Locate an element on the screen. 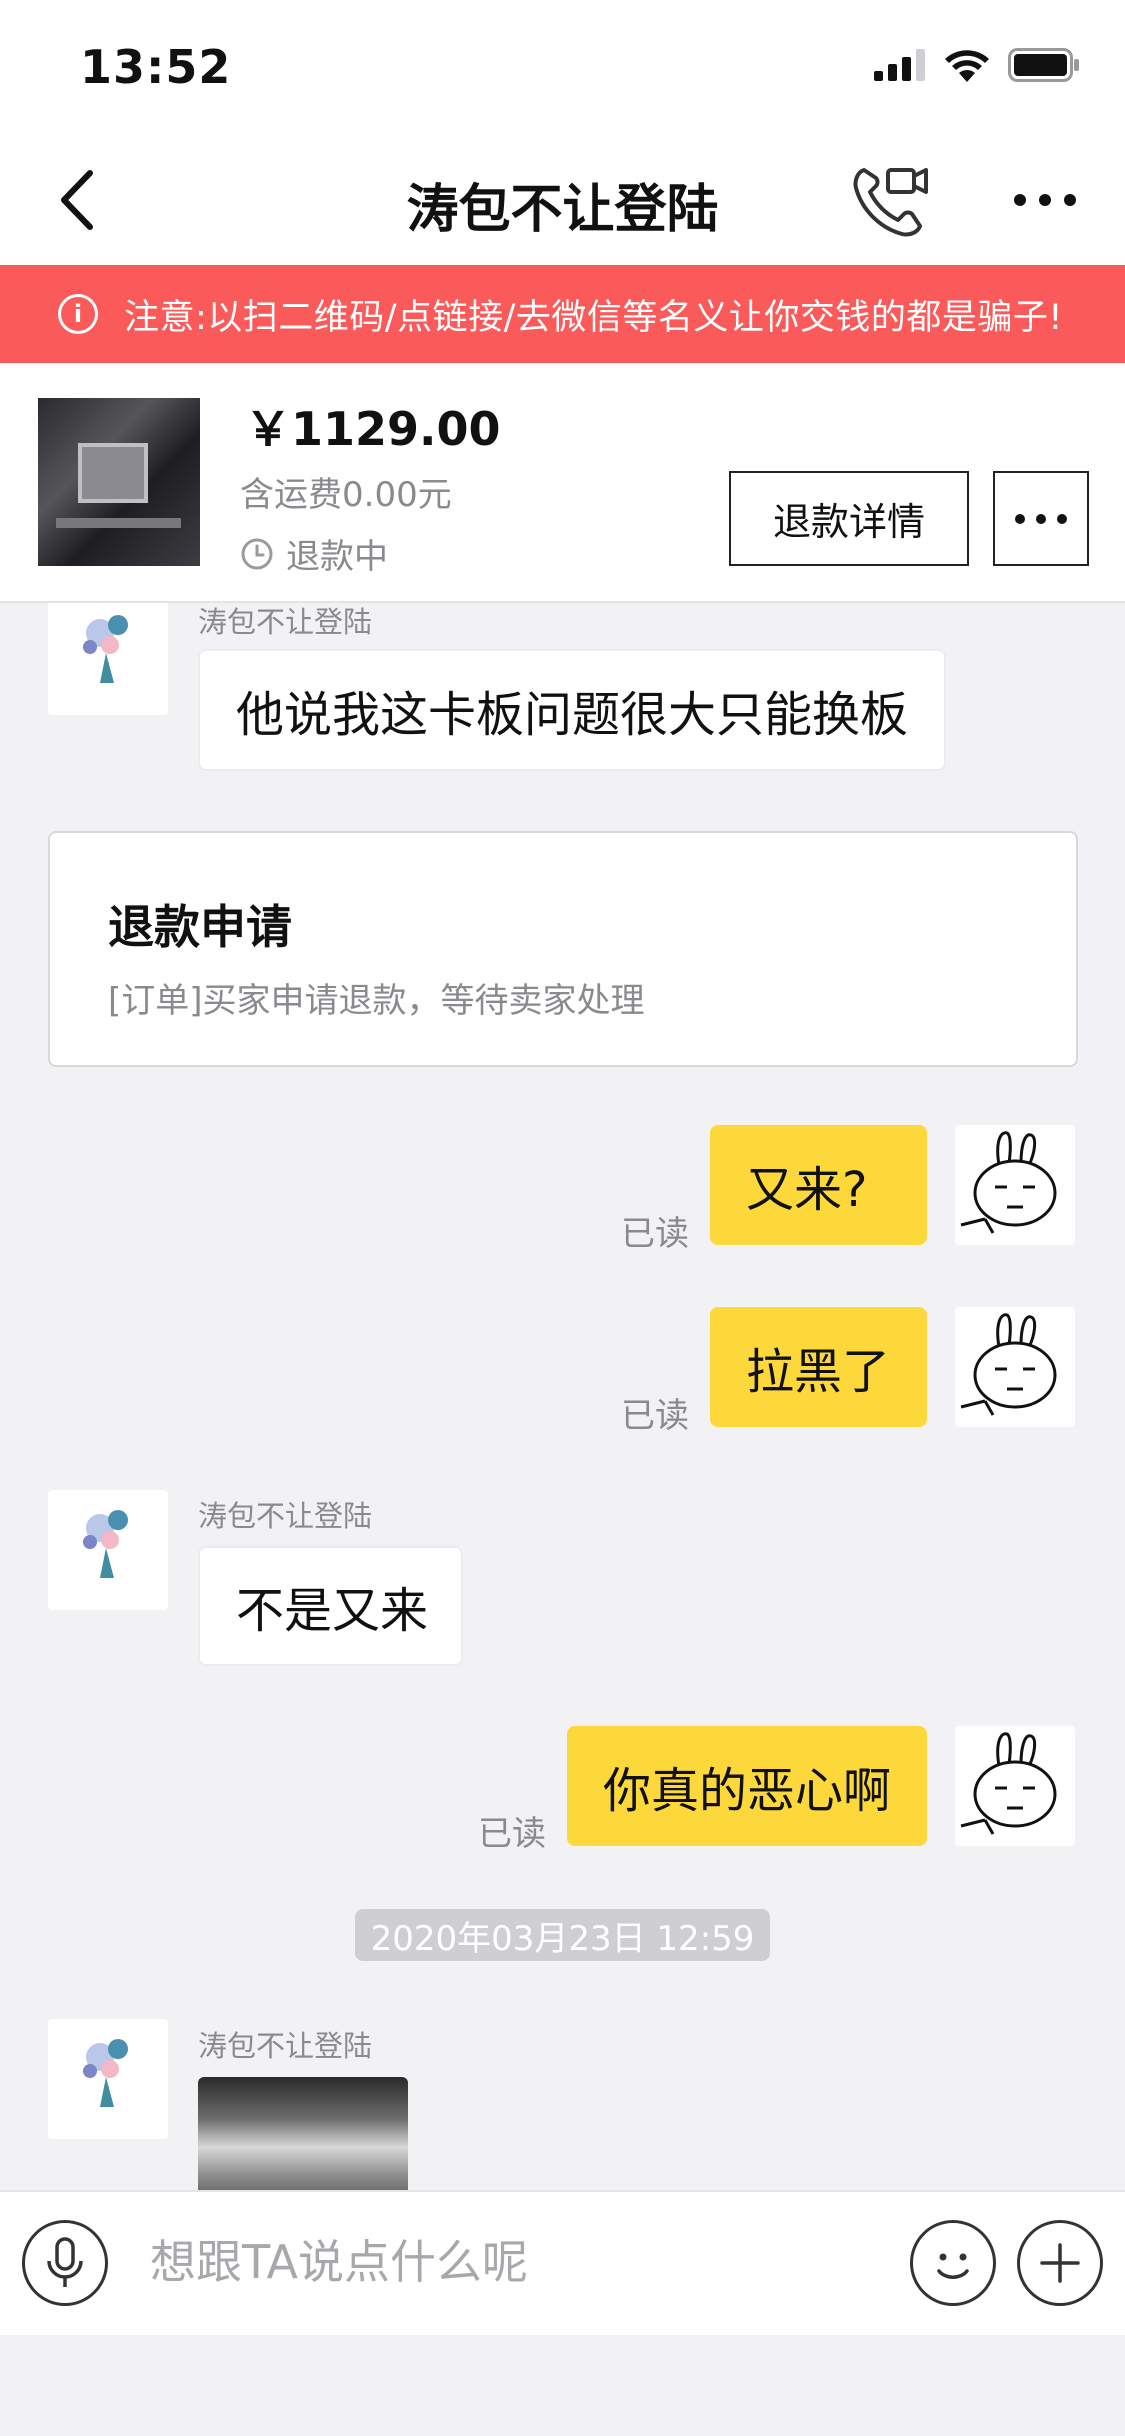  emoji-button is located at coordinates (953, 2263).